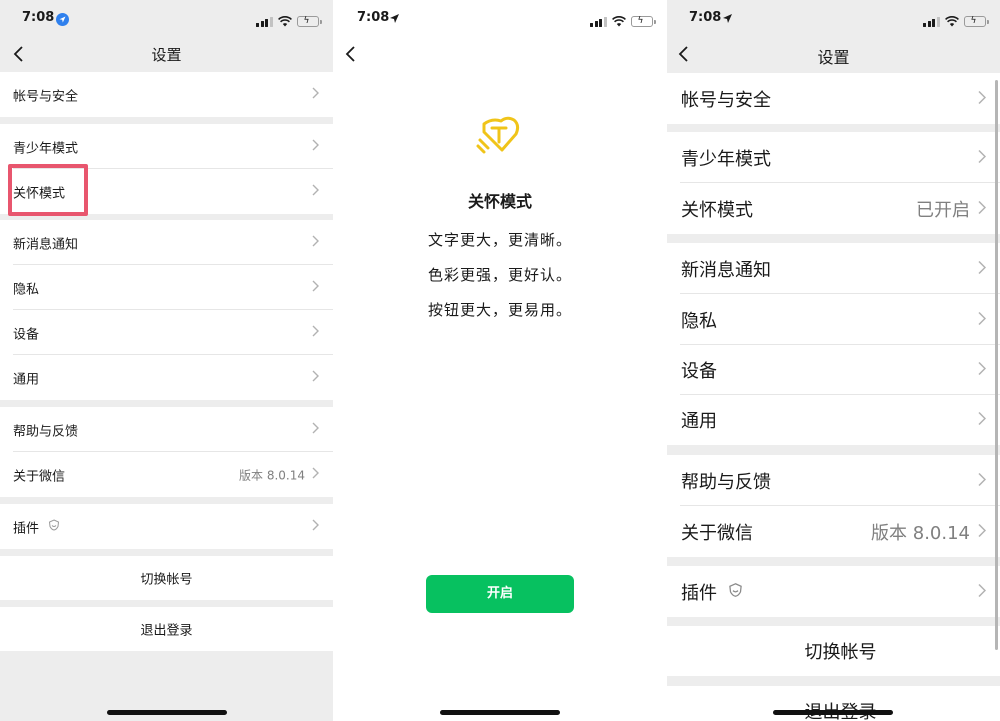 This screenshot has width=1000, height=721. What do you see at coordinates (499, 310) in the screenshot?
I see `care-feature-line: 按钮更大，更易用。` at bounding box center [499, 310].